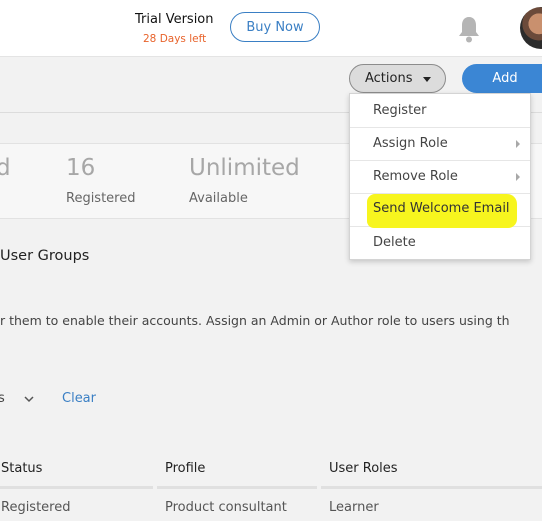 Image resolution: width=542 pixels, height=521 pixels. I want to click on stat-registered-value: 16, so click(81, 168).